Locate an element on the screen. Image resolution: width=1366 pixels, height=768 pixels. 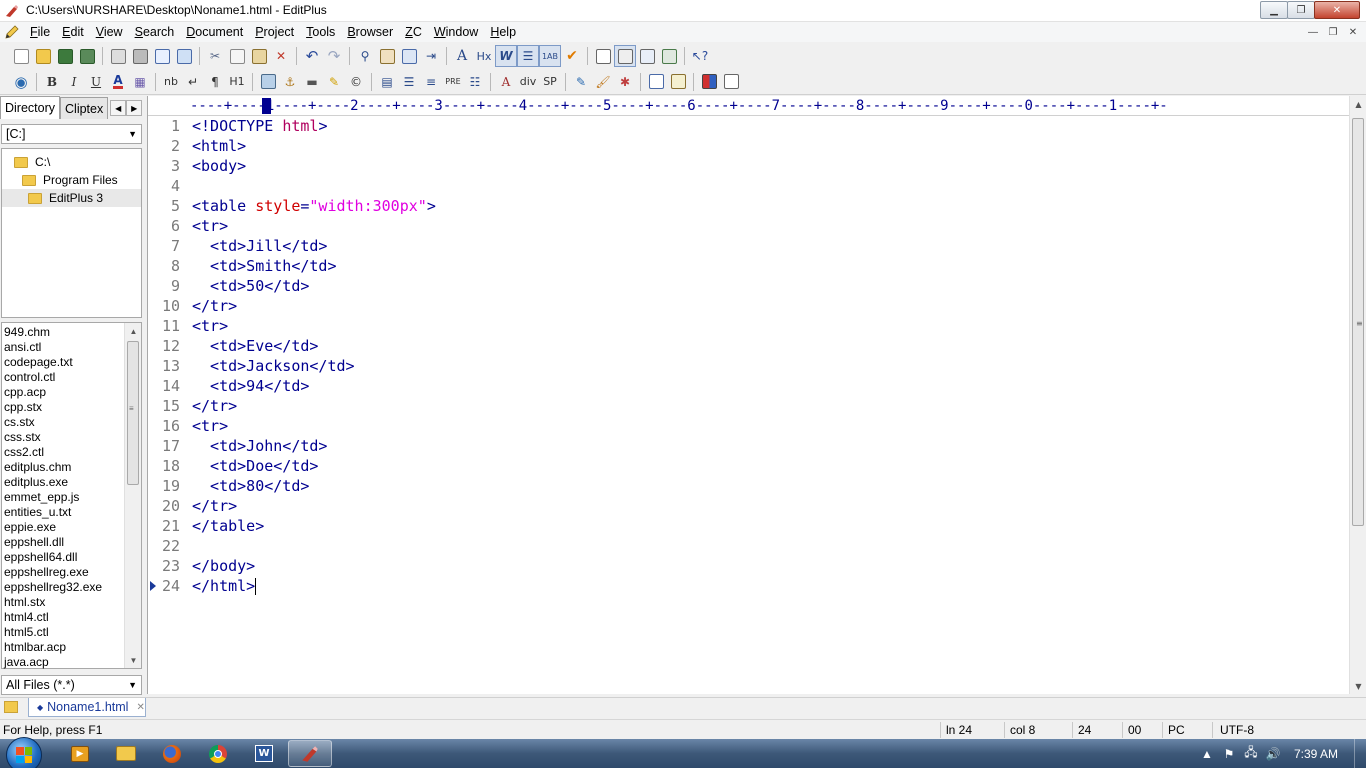
code-line is located at coordinates (762, 546).